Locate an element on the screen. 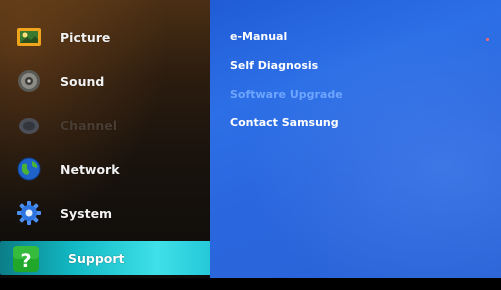 This screenshot has height=290, width=501. menu-item-label: Sound is located at coordinates (82, 81).